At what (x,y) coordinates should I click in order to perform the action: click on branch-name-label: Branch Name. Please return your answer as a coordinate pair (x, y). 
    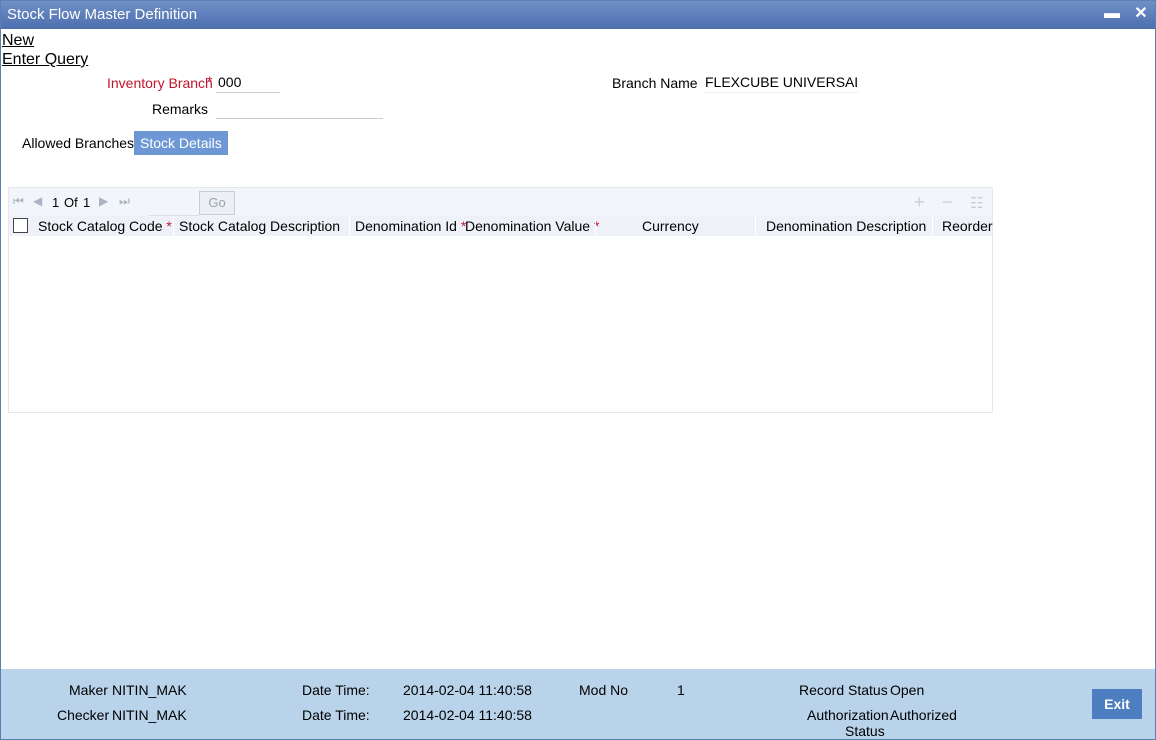
    Looking at the image, I should click on (655, 83).